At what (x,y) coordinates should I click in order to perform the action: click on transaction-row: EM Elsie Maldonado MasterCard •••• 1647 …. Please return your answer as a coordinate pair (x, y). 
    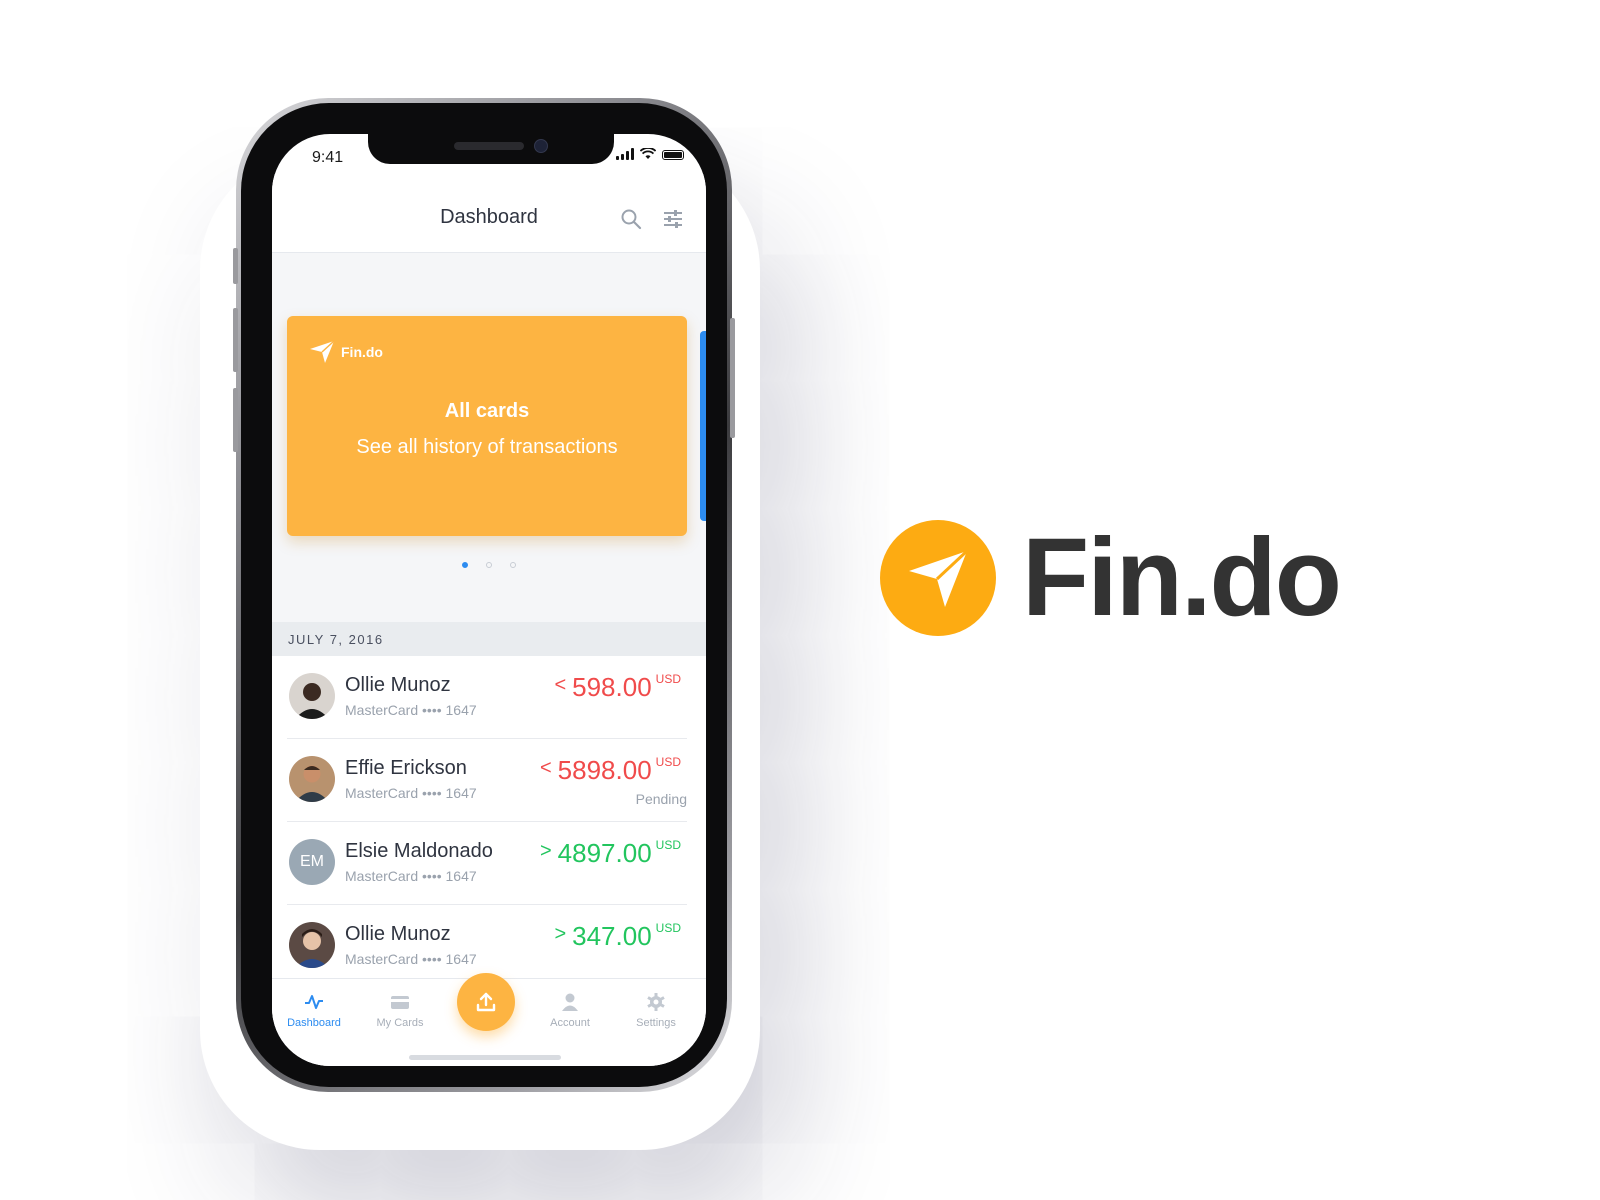
    Looking at the image, I should click on (487, 863).